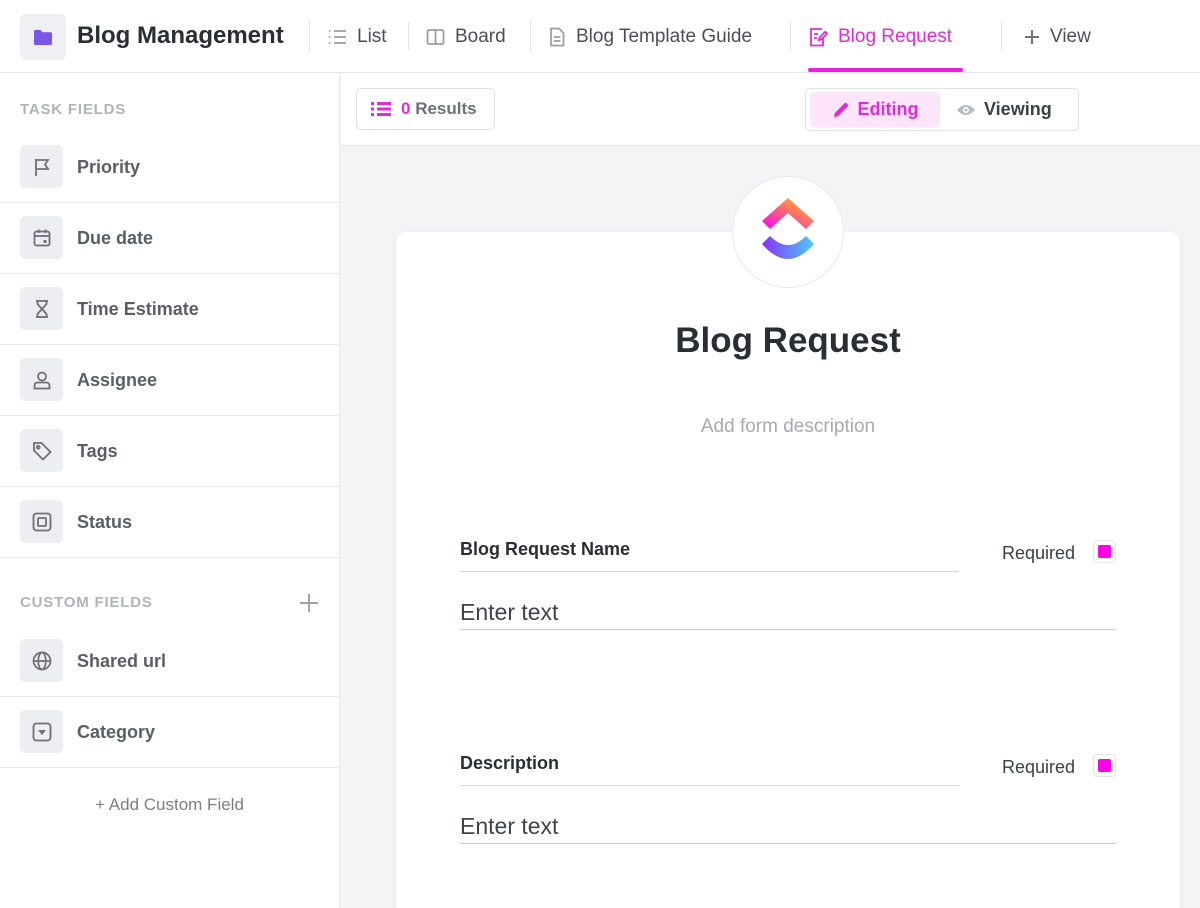  I want to click on tab-label: Blog Request, so click(895, 36).